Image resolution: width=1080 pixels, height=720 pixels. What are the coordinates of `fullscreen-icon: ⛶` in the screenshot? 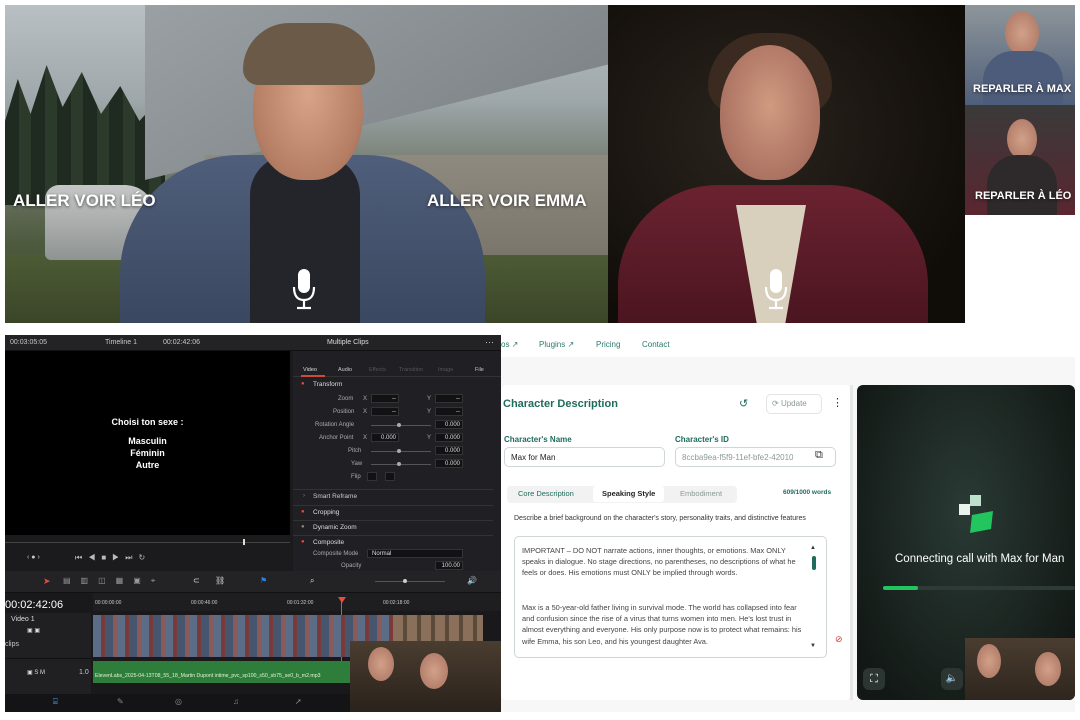 It's located at (874, 679).